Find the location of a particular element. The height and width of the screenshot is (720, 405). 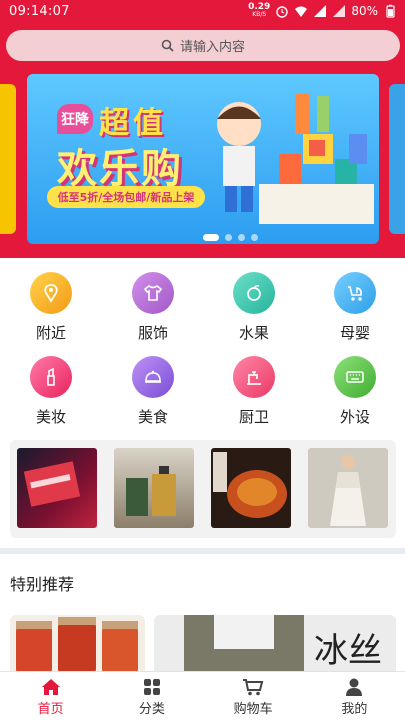

tab-home: 首页 is located at coordinates (50, 696).